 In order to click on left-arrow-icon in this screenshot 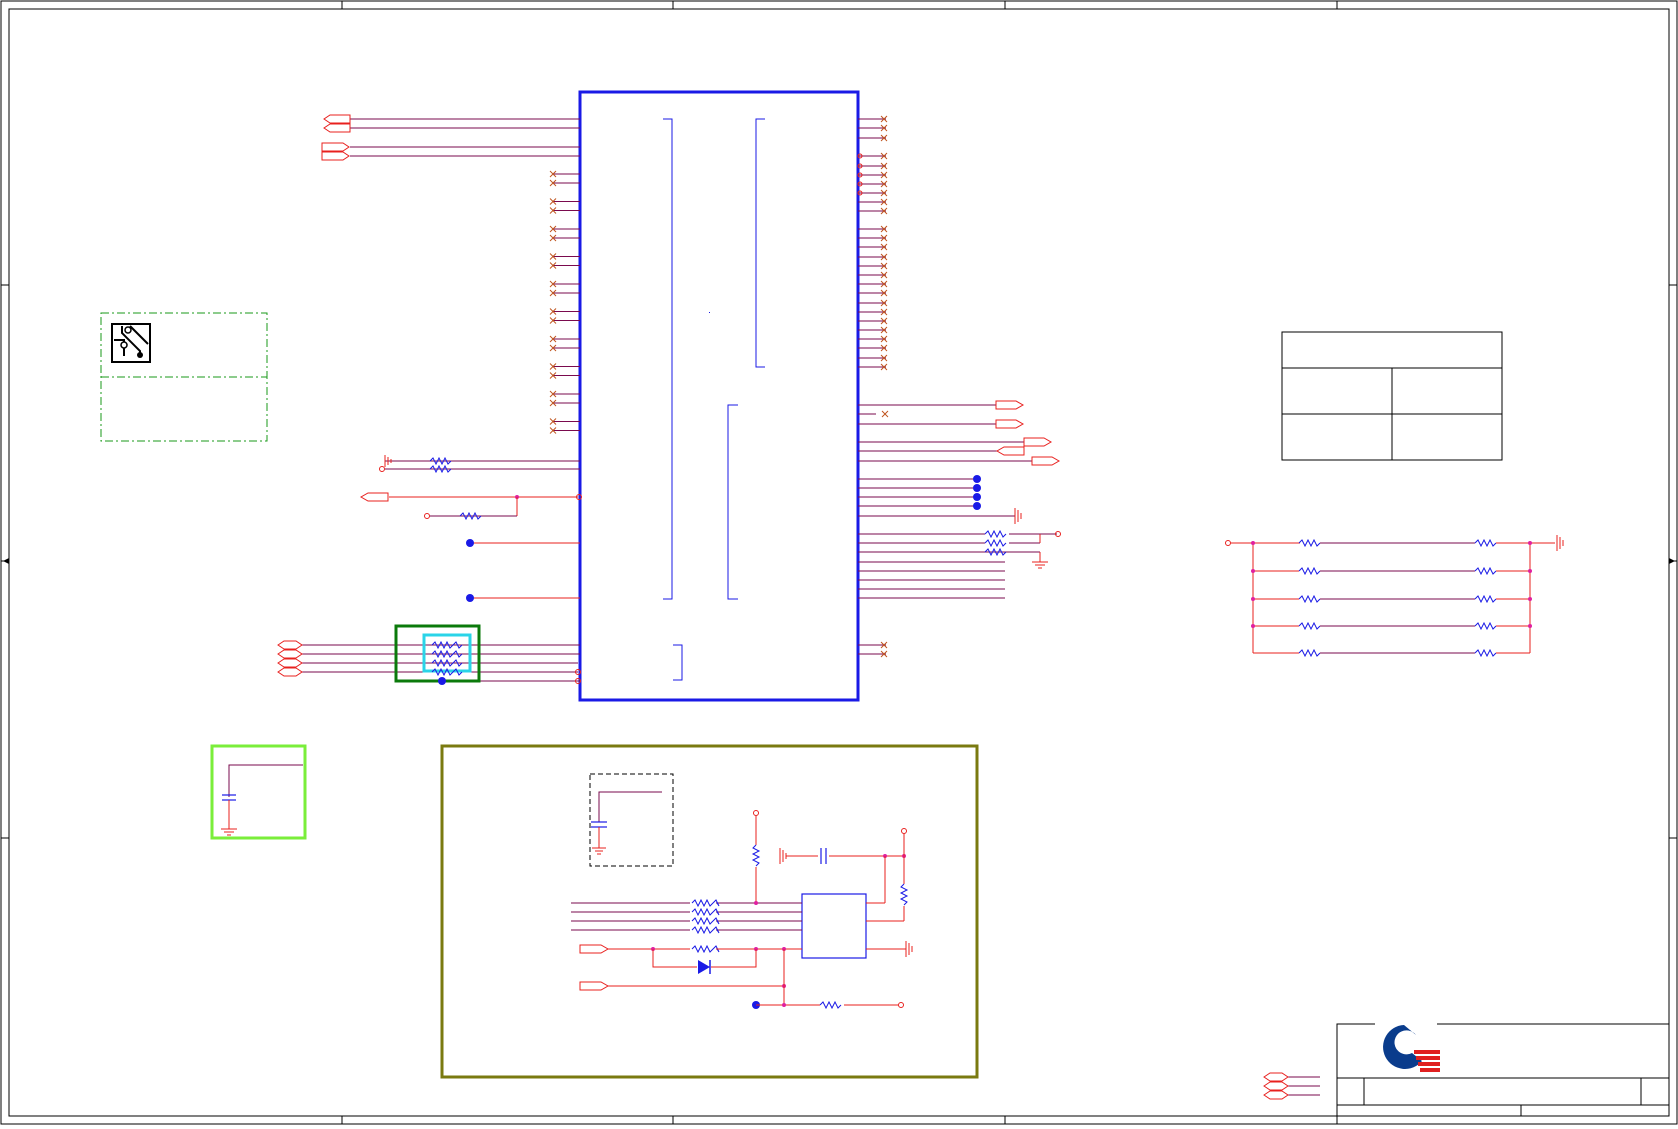, I will do `click(6, 561)`.